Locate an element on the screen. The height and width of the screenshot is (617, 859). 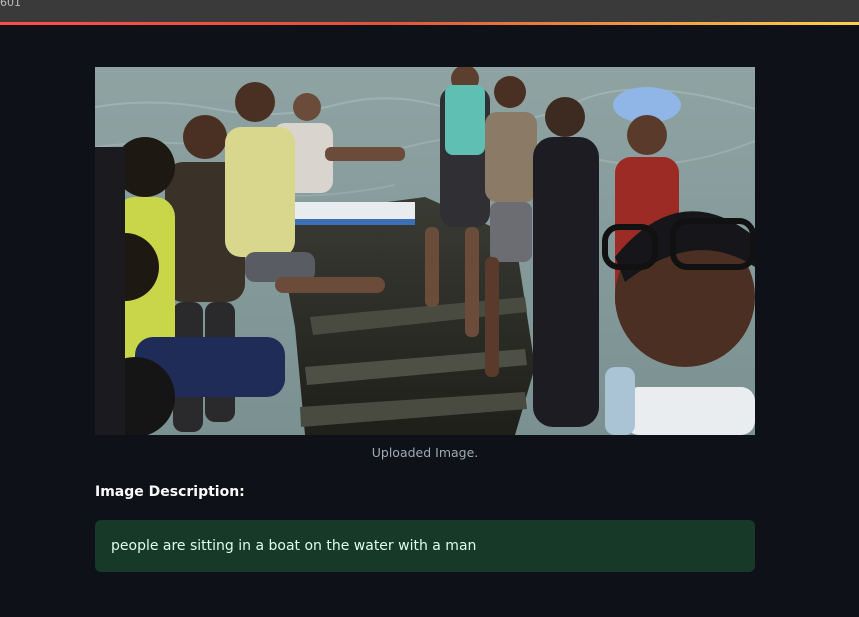
image-caption: Uploaded Image. is located at coordinates (425, 452).